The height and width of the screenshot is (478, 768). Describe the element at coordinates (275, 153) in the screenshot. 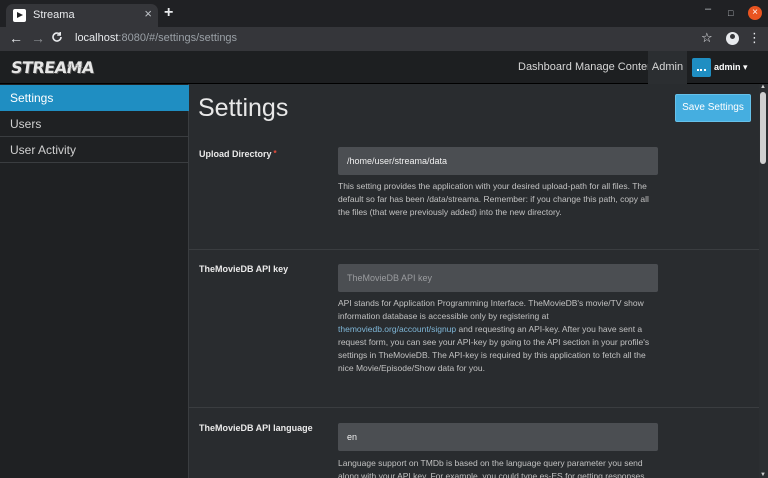

I see `required-marker: *` at that location.